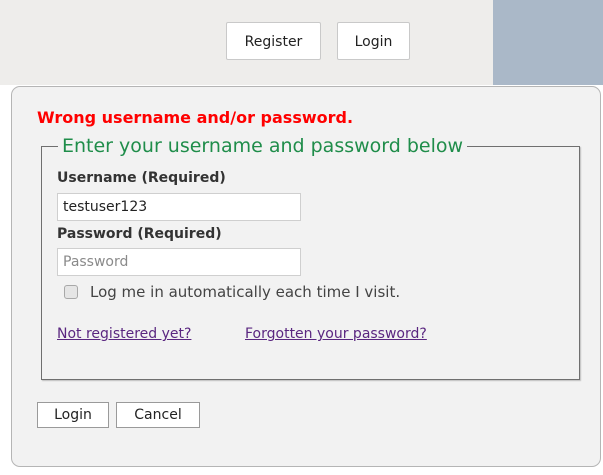  I want to click on not-registered-link: Not registered yet?, so click(124, 334).